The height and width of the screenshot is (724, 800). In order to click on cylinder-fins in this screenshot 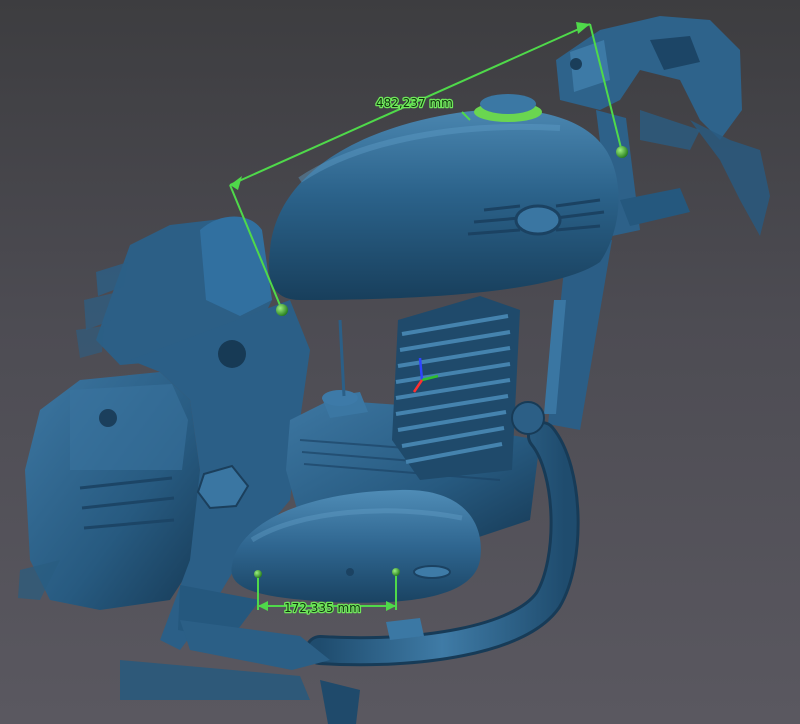, I will do `click(456, 388)`.